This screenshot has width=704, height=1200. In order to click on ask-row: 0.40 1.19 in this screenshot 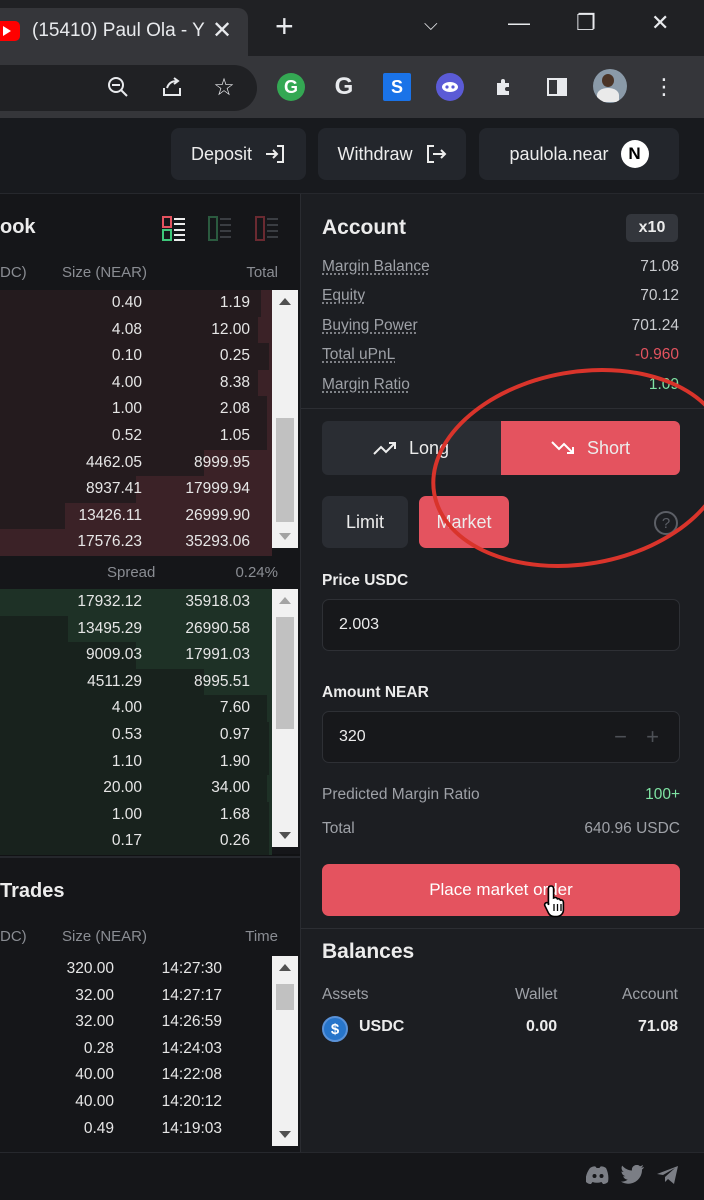, I will do `click(136, 303)`.